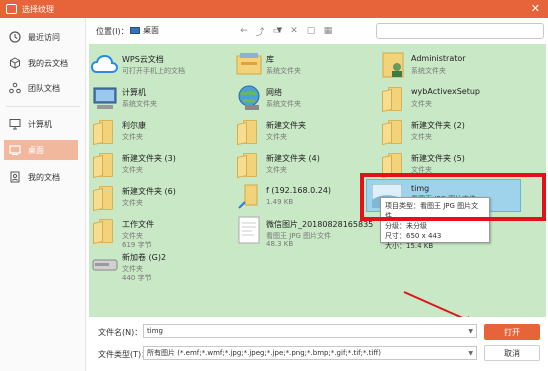 This screenshot has width=548, height=371. Describe the element at coordinates (36, 150) in the screenshot. I see `sidebar-item-label: 桌面` at that location.